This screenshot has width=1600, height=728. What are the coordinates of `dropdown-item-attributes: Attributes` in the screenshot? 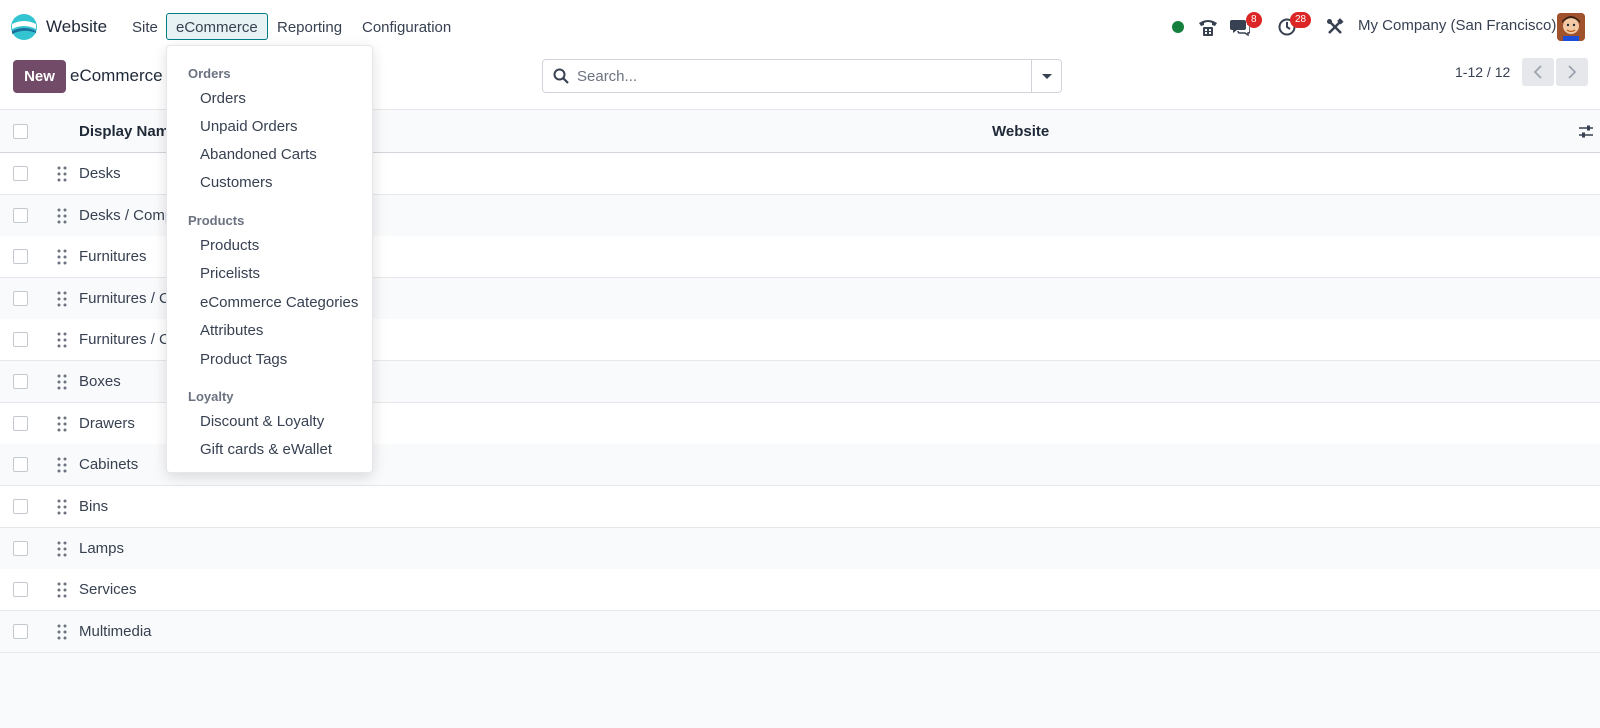 It's located at (231, 330).